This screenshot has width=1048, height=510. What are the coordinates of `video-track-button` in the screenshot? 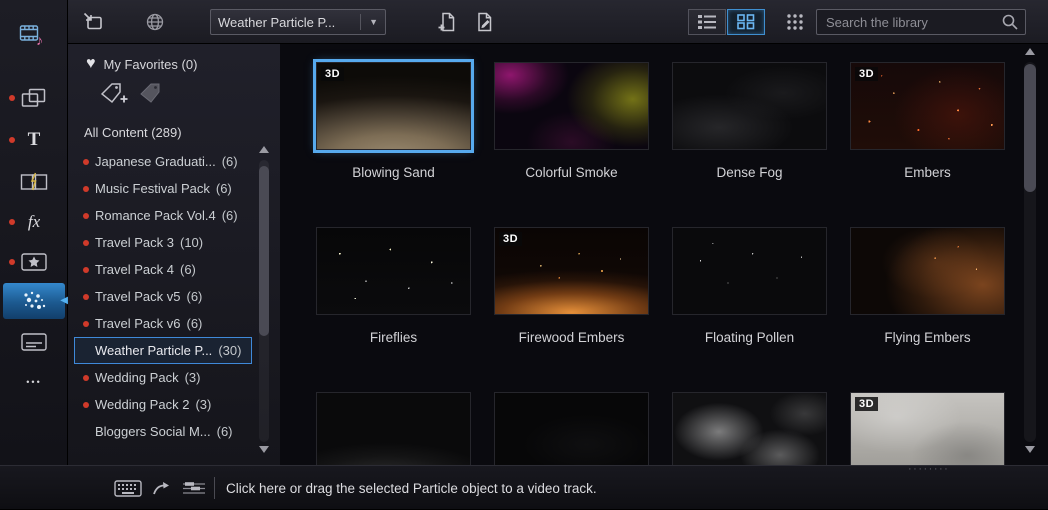 It's located at (194, 488).